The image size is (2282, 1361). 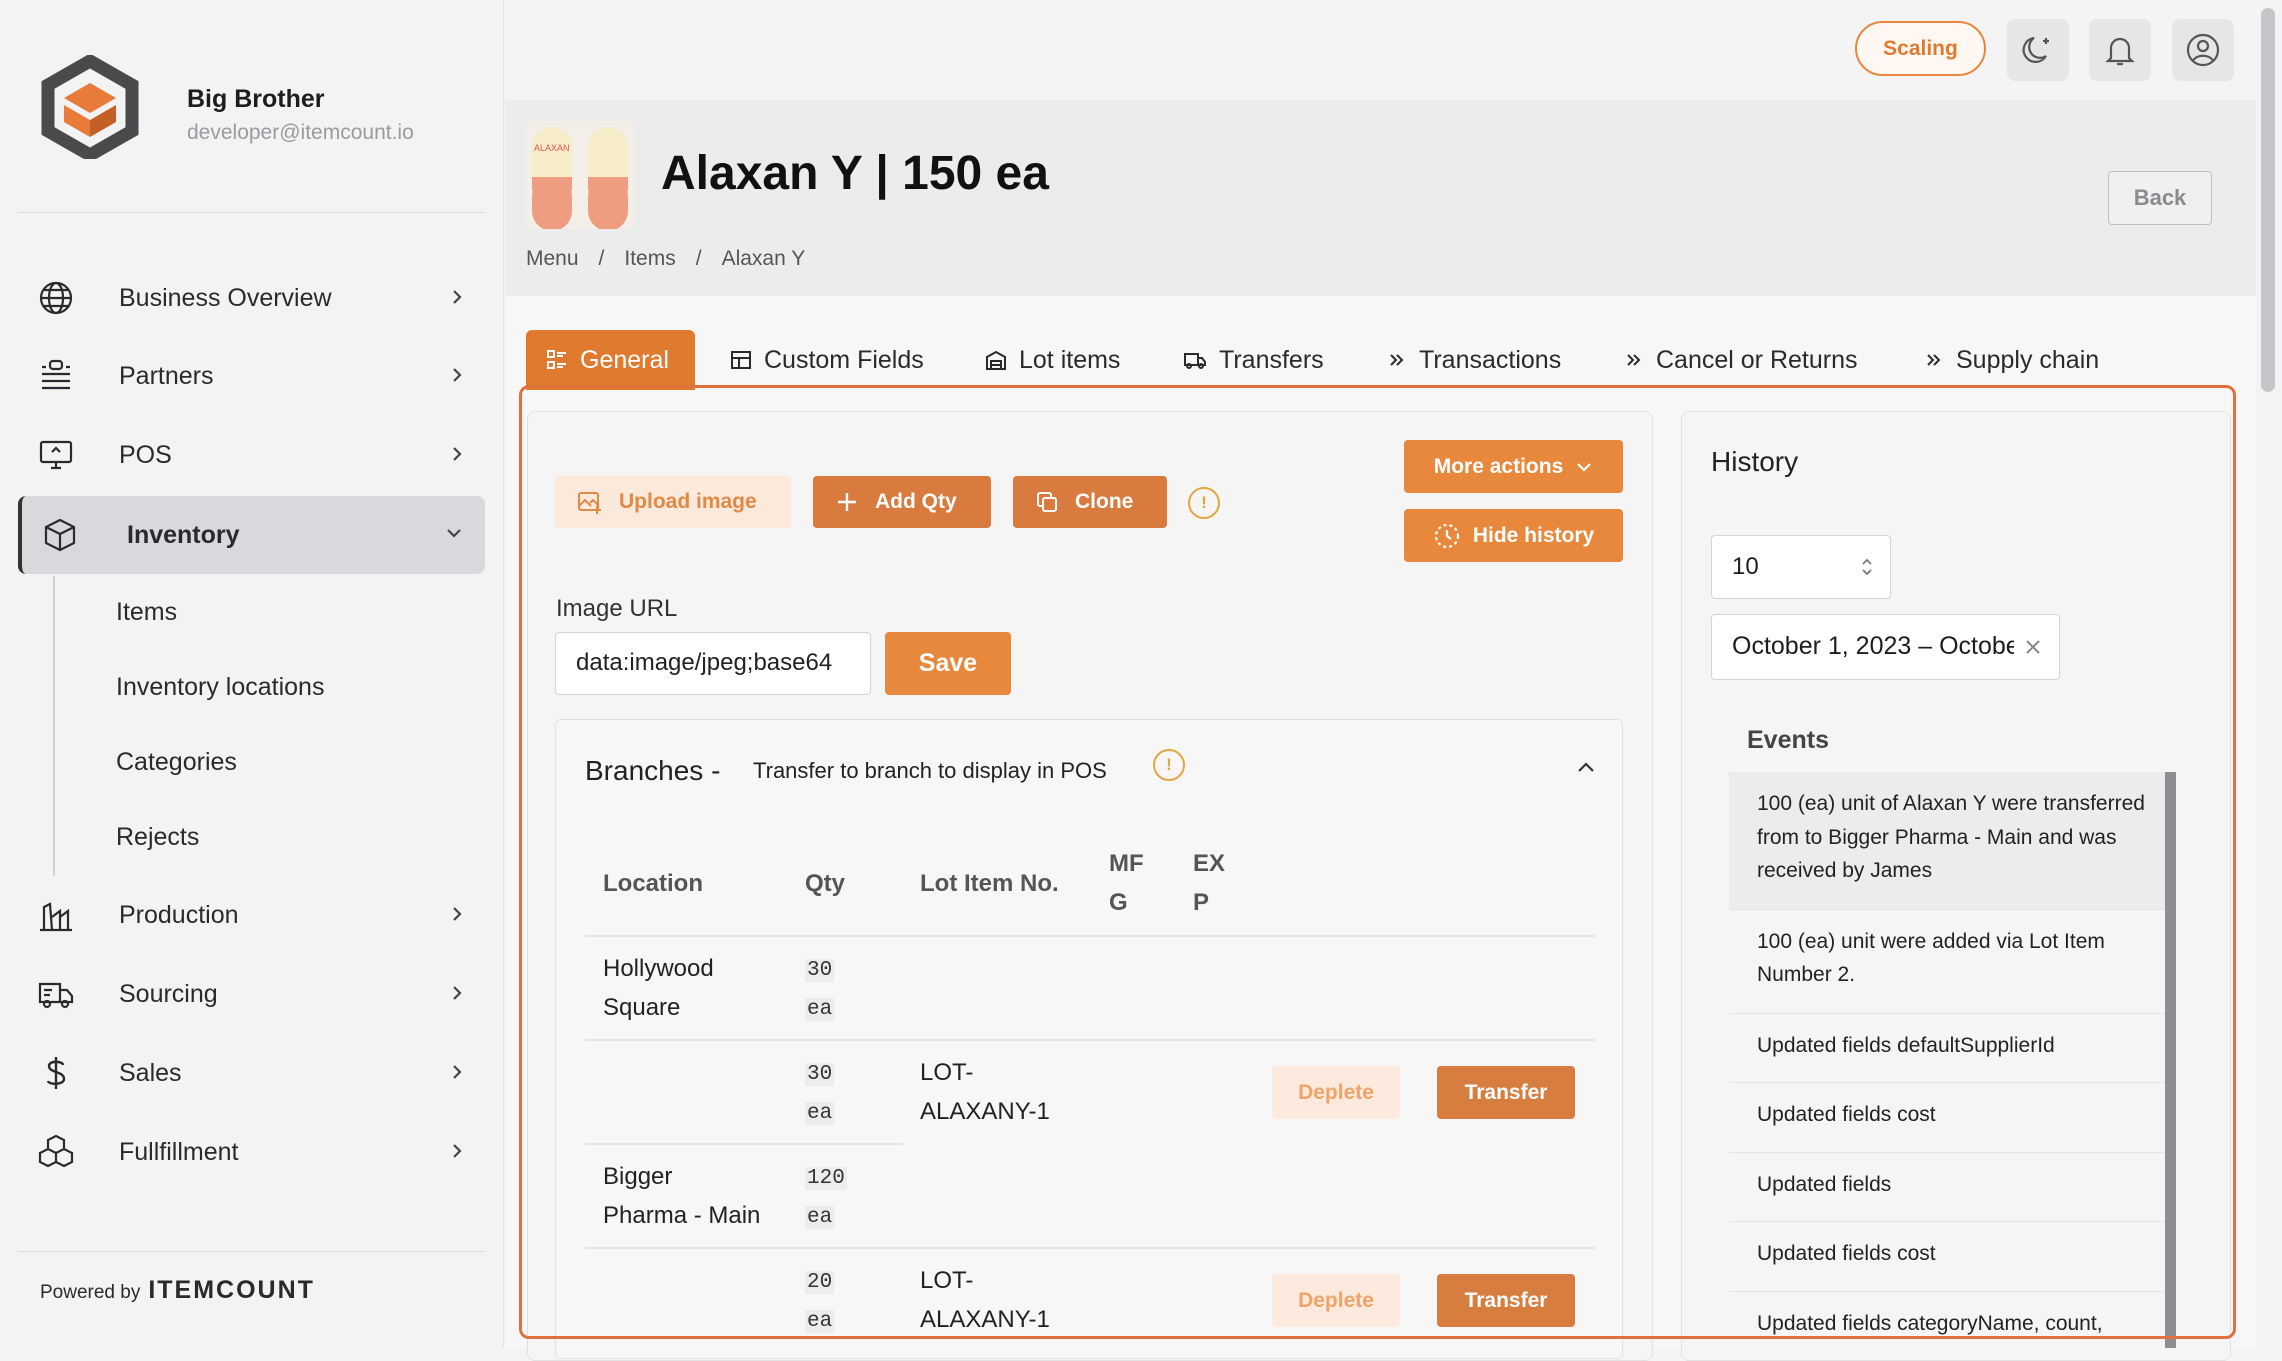 What do you see at coordinates (1873, 646) in the screenshot?
I see `date-range-value: October 1, 2023 – October 31, 2023` at bounding box center [1873, 646].